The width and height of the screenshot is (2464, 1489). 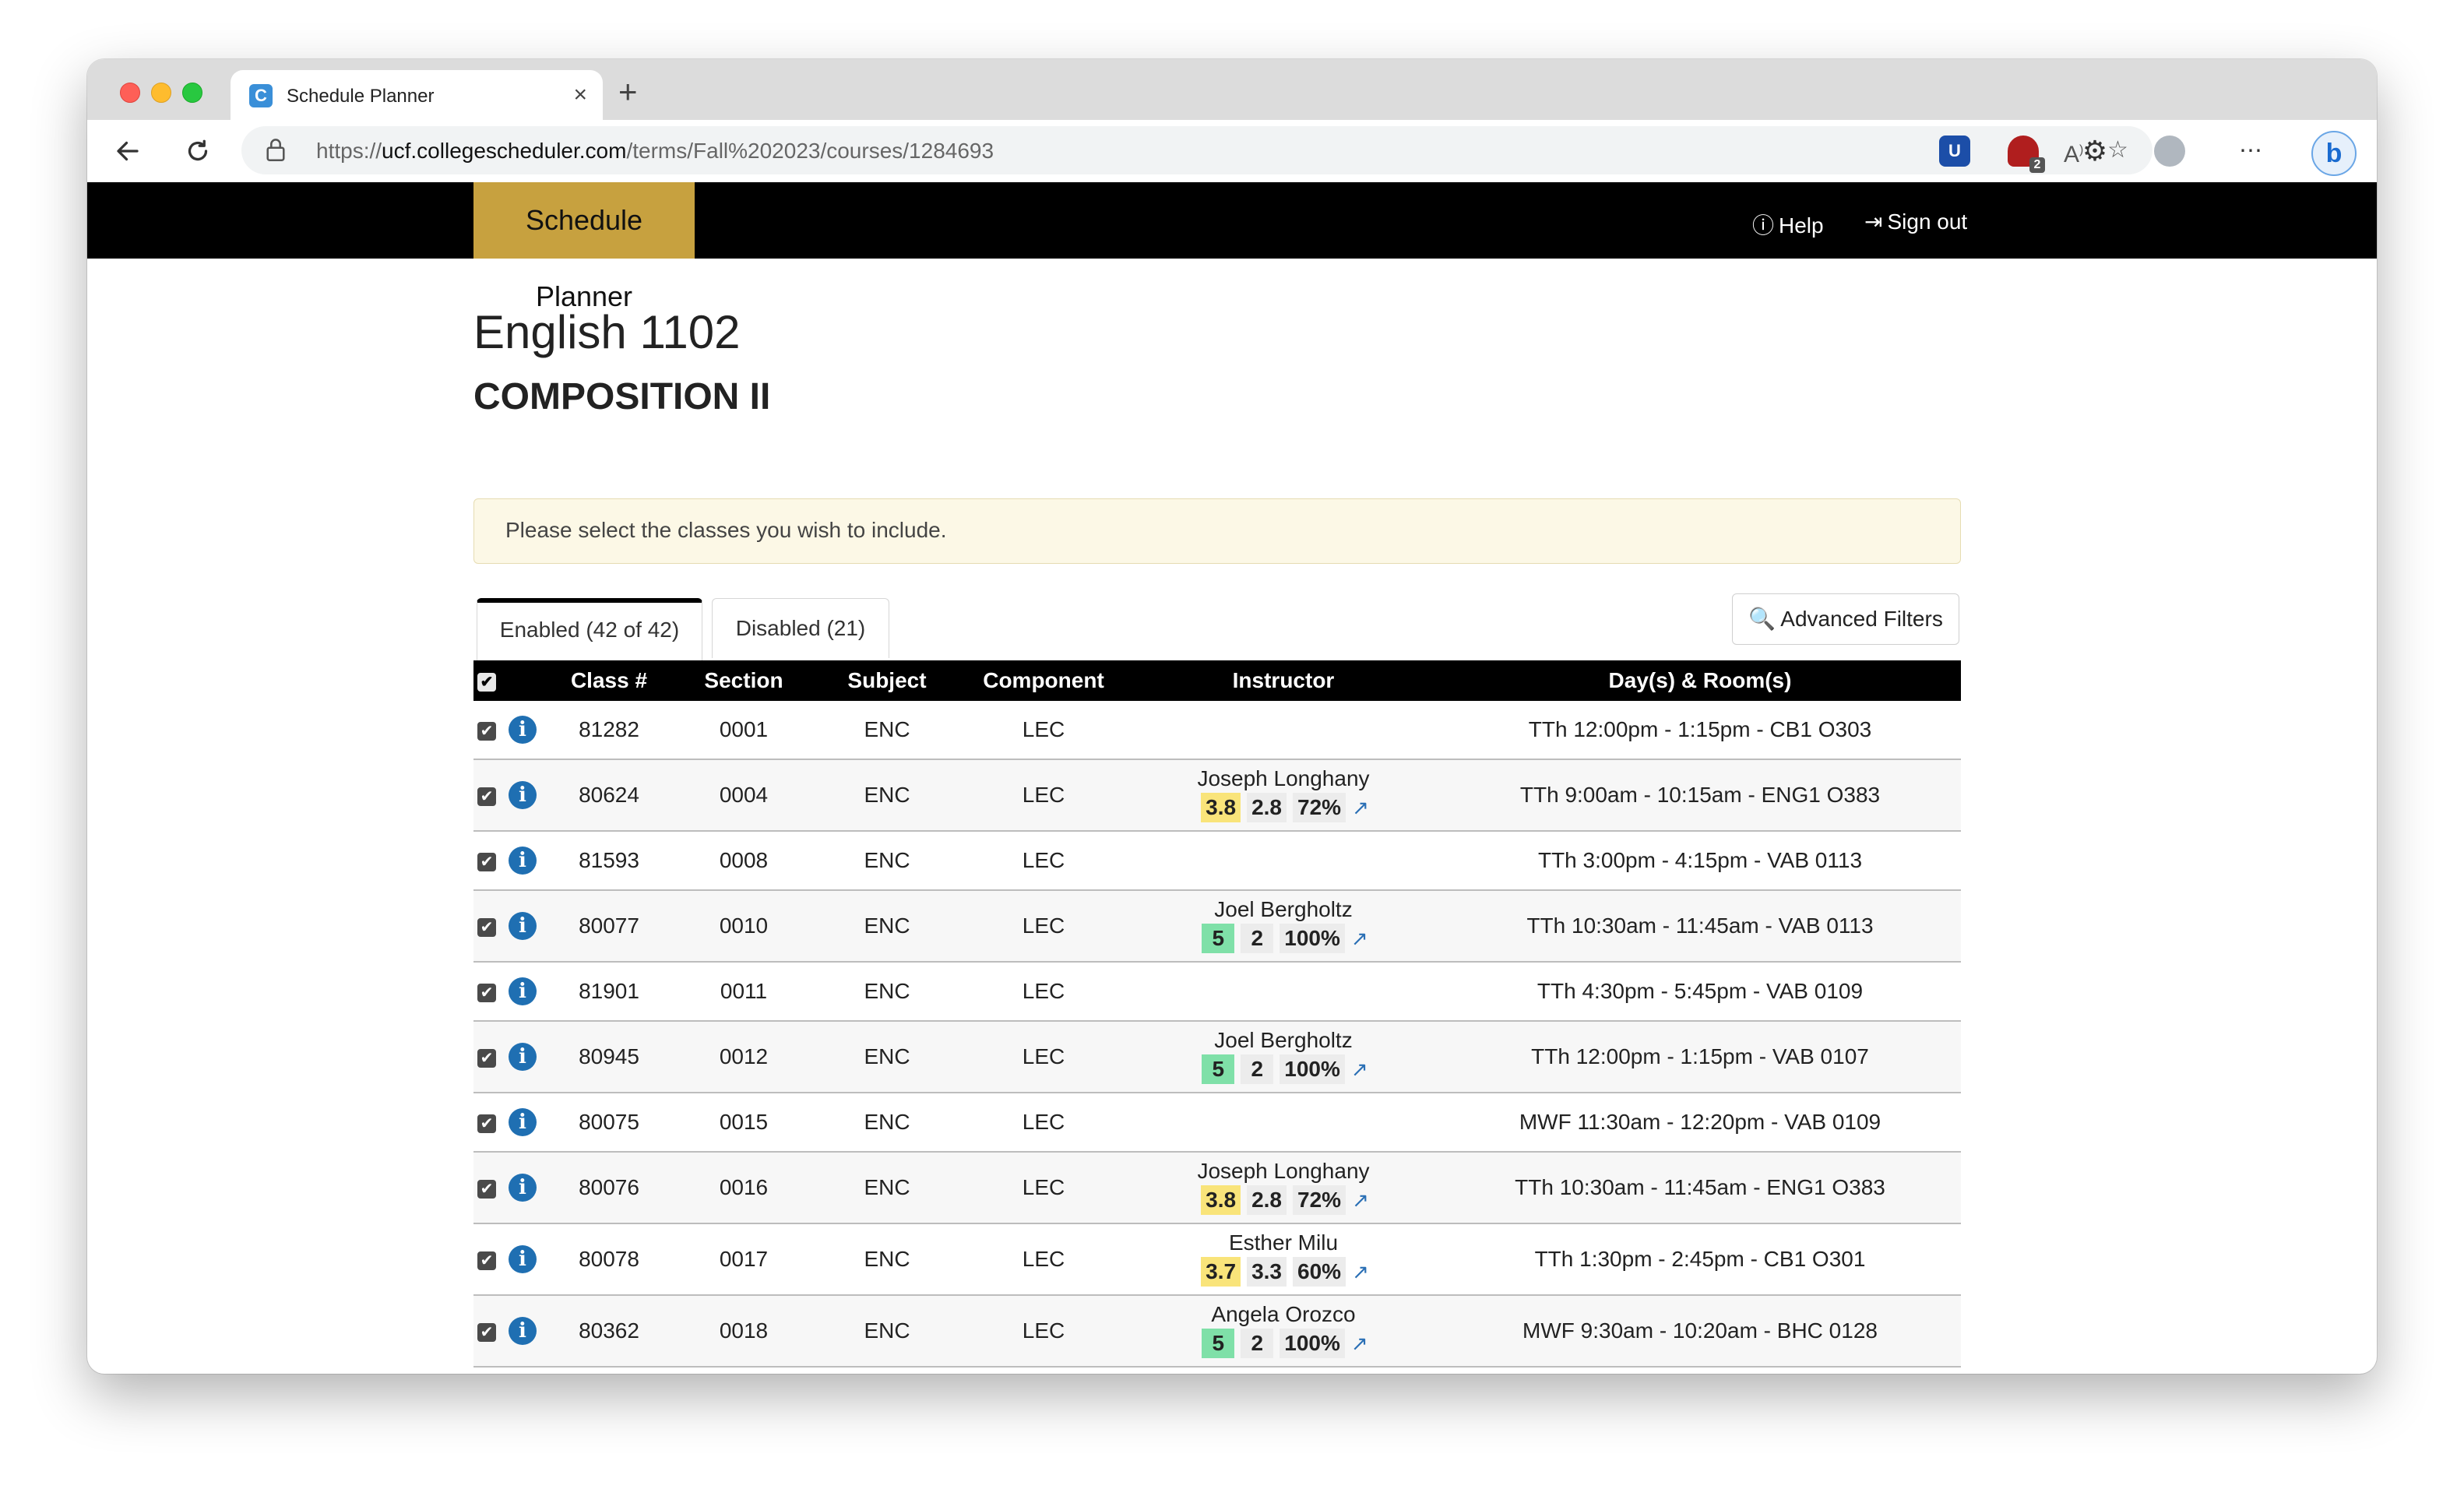 I want to click on col-days-rooms: Day(s) & Room(s), so click(x=1700, y=680).